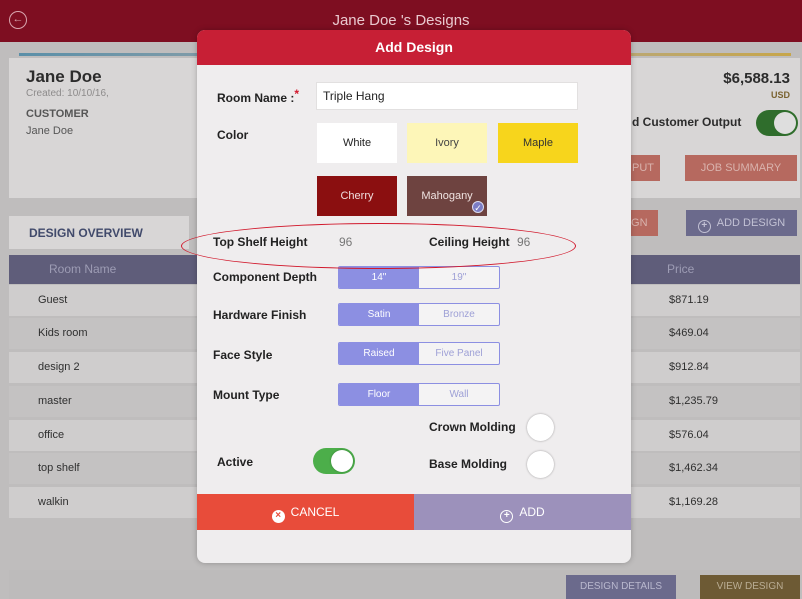 Image resolution: width=802 pixels, height=599 pixels. I want to click on tab-design-overview: DESIGN OVERVIEW, so click(99, 232).